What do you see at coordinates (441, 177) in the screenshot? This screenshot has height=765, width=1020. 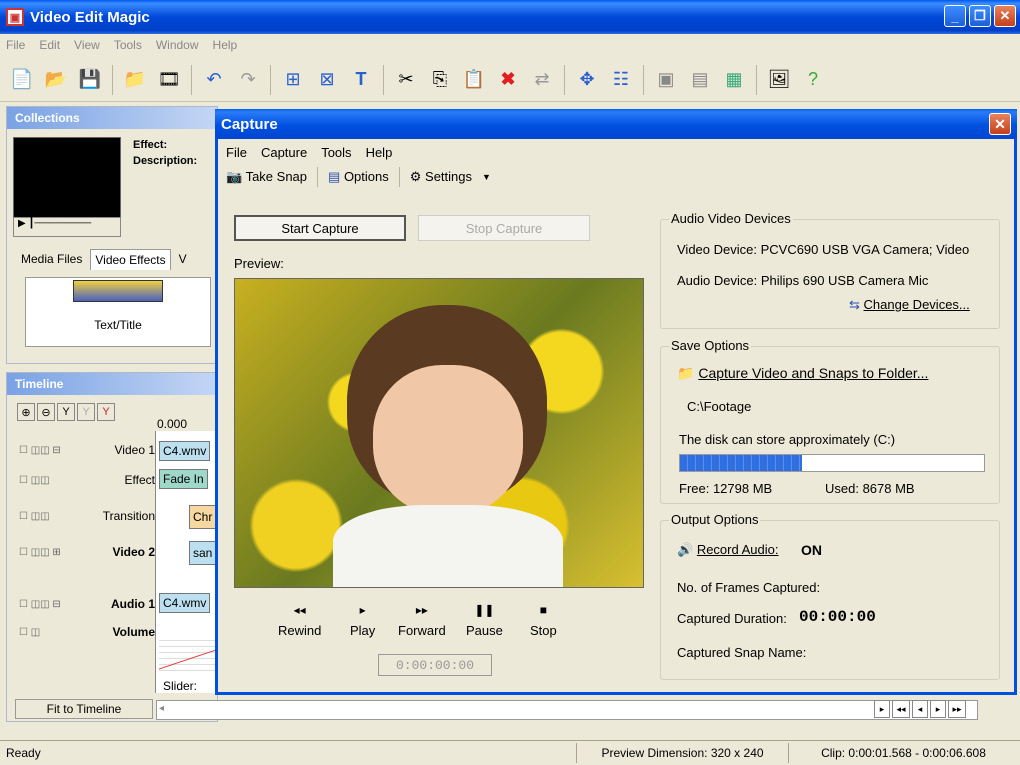 I see `settings-button: ⚙ Settings` at bounding box center [441, 177].